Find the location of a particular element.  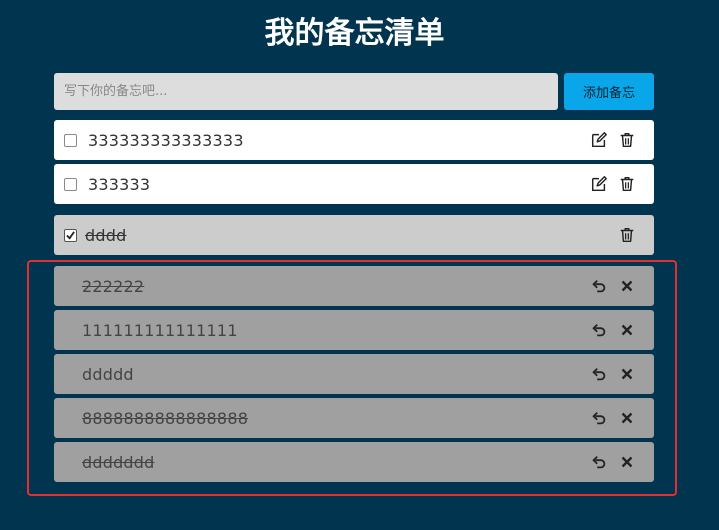

page-title: 我的备忘清单 is located at coordinates (354, 33).